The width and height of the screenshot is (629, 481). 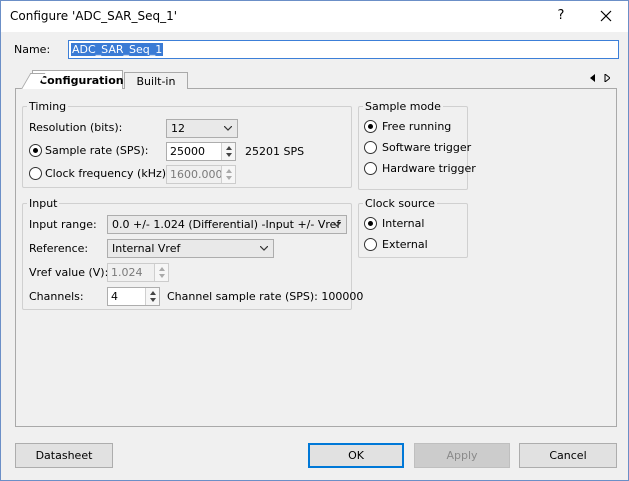 What do you see at coordinates (202, 128) in the screenshot?
I see `resolution-select: 12` at bounding box center [202, 128].